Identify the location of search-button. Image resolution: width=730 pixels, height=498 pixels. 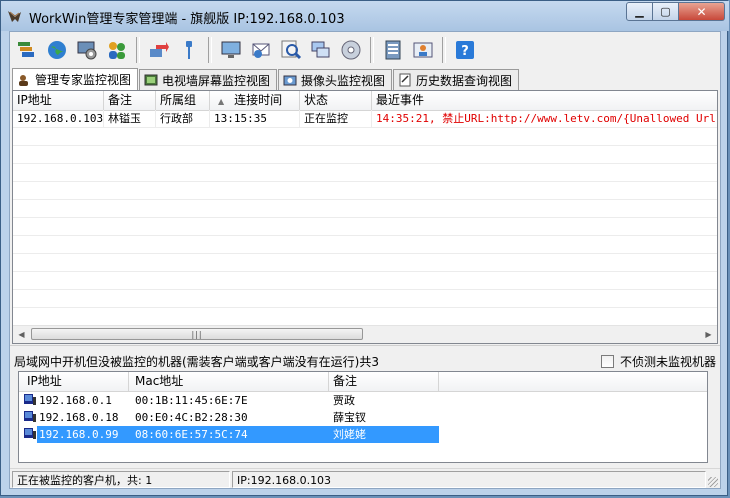
(291, 50).